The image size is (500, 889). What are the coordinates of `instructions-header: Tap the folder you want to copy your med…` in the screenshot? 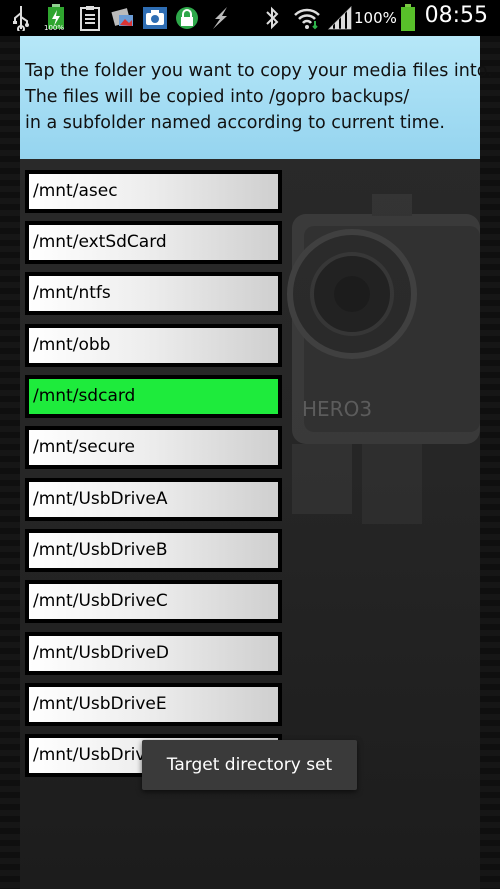 It's located at (256, 97).